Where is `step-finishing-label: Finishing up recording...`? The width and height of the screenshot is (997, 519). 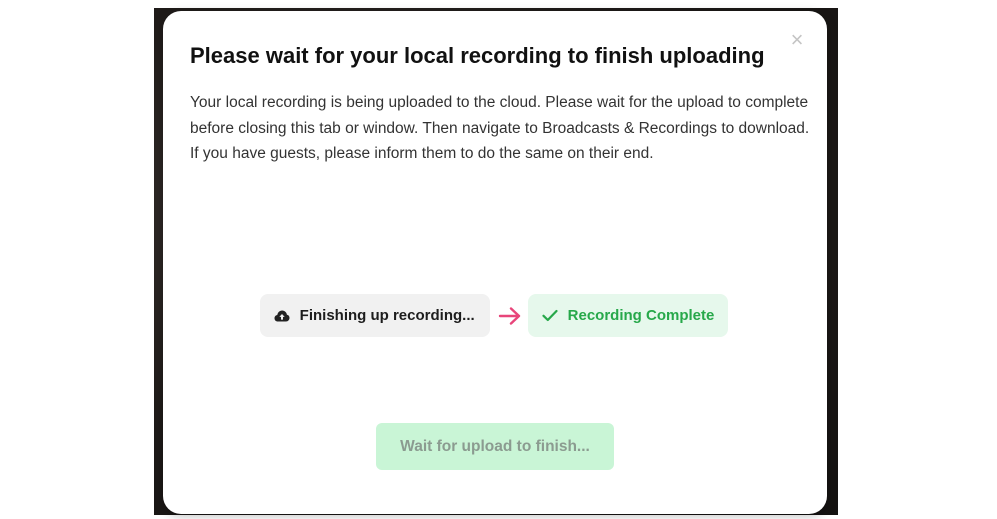 step-finishing-label: Finishing up recording... is located at coordinates (387, 315).